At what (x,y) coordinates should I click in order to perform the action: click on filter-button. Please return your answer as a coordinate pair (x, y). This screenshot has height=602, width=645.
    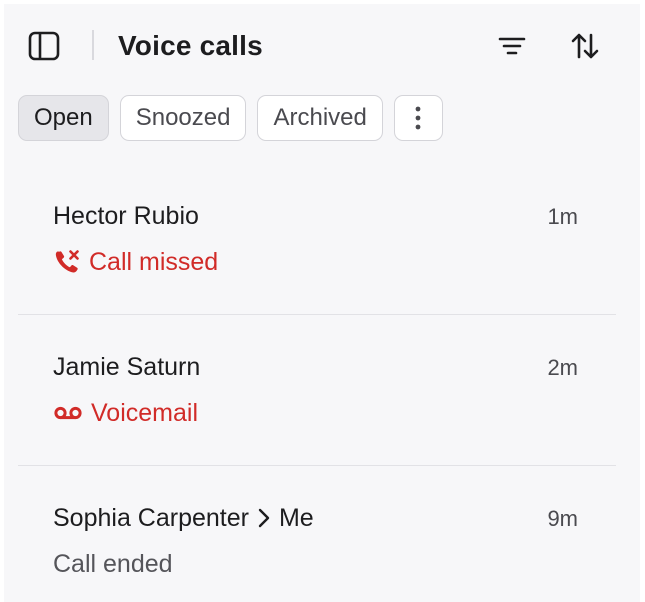
    Looking at the image, I should click on (512, 46).